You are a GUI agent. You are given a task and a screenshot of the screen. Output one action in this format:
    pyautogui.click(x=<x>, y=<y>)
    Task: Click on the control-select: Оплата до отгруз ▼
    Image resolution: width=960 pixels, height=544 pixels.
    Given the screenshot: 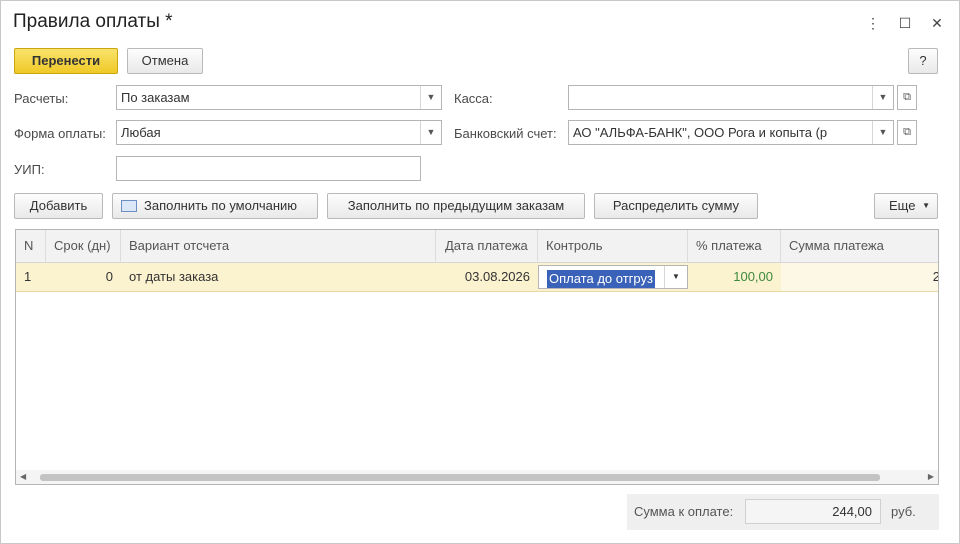 What is the action you would take?
    pyautogui.click(x=613, y=277)
    